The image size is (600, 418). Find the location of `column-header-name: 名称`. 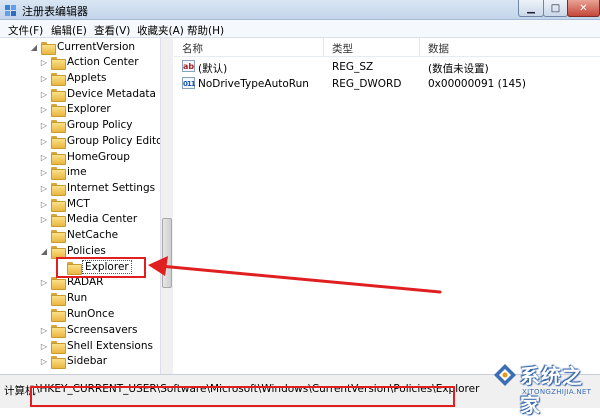

column-header-name: 名称 is located at coordinates (249, 47).